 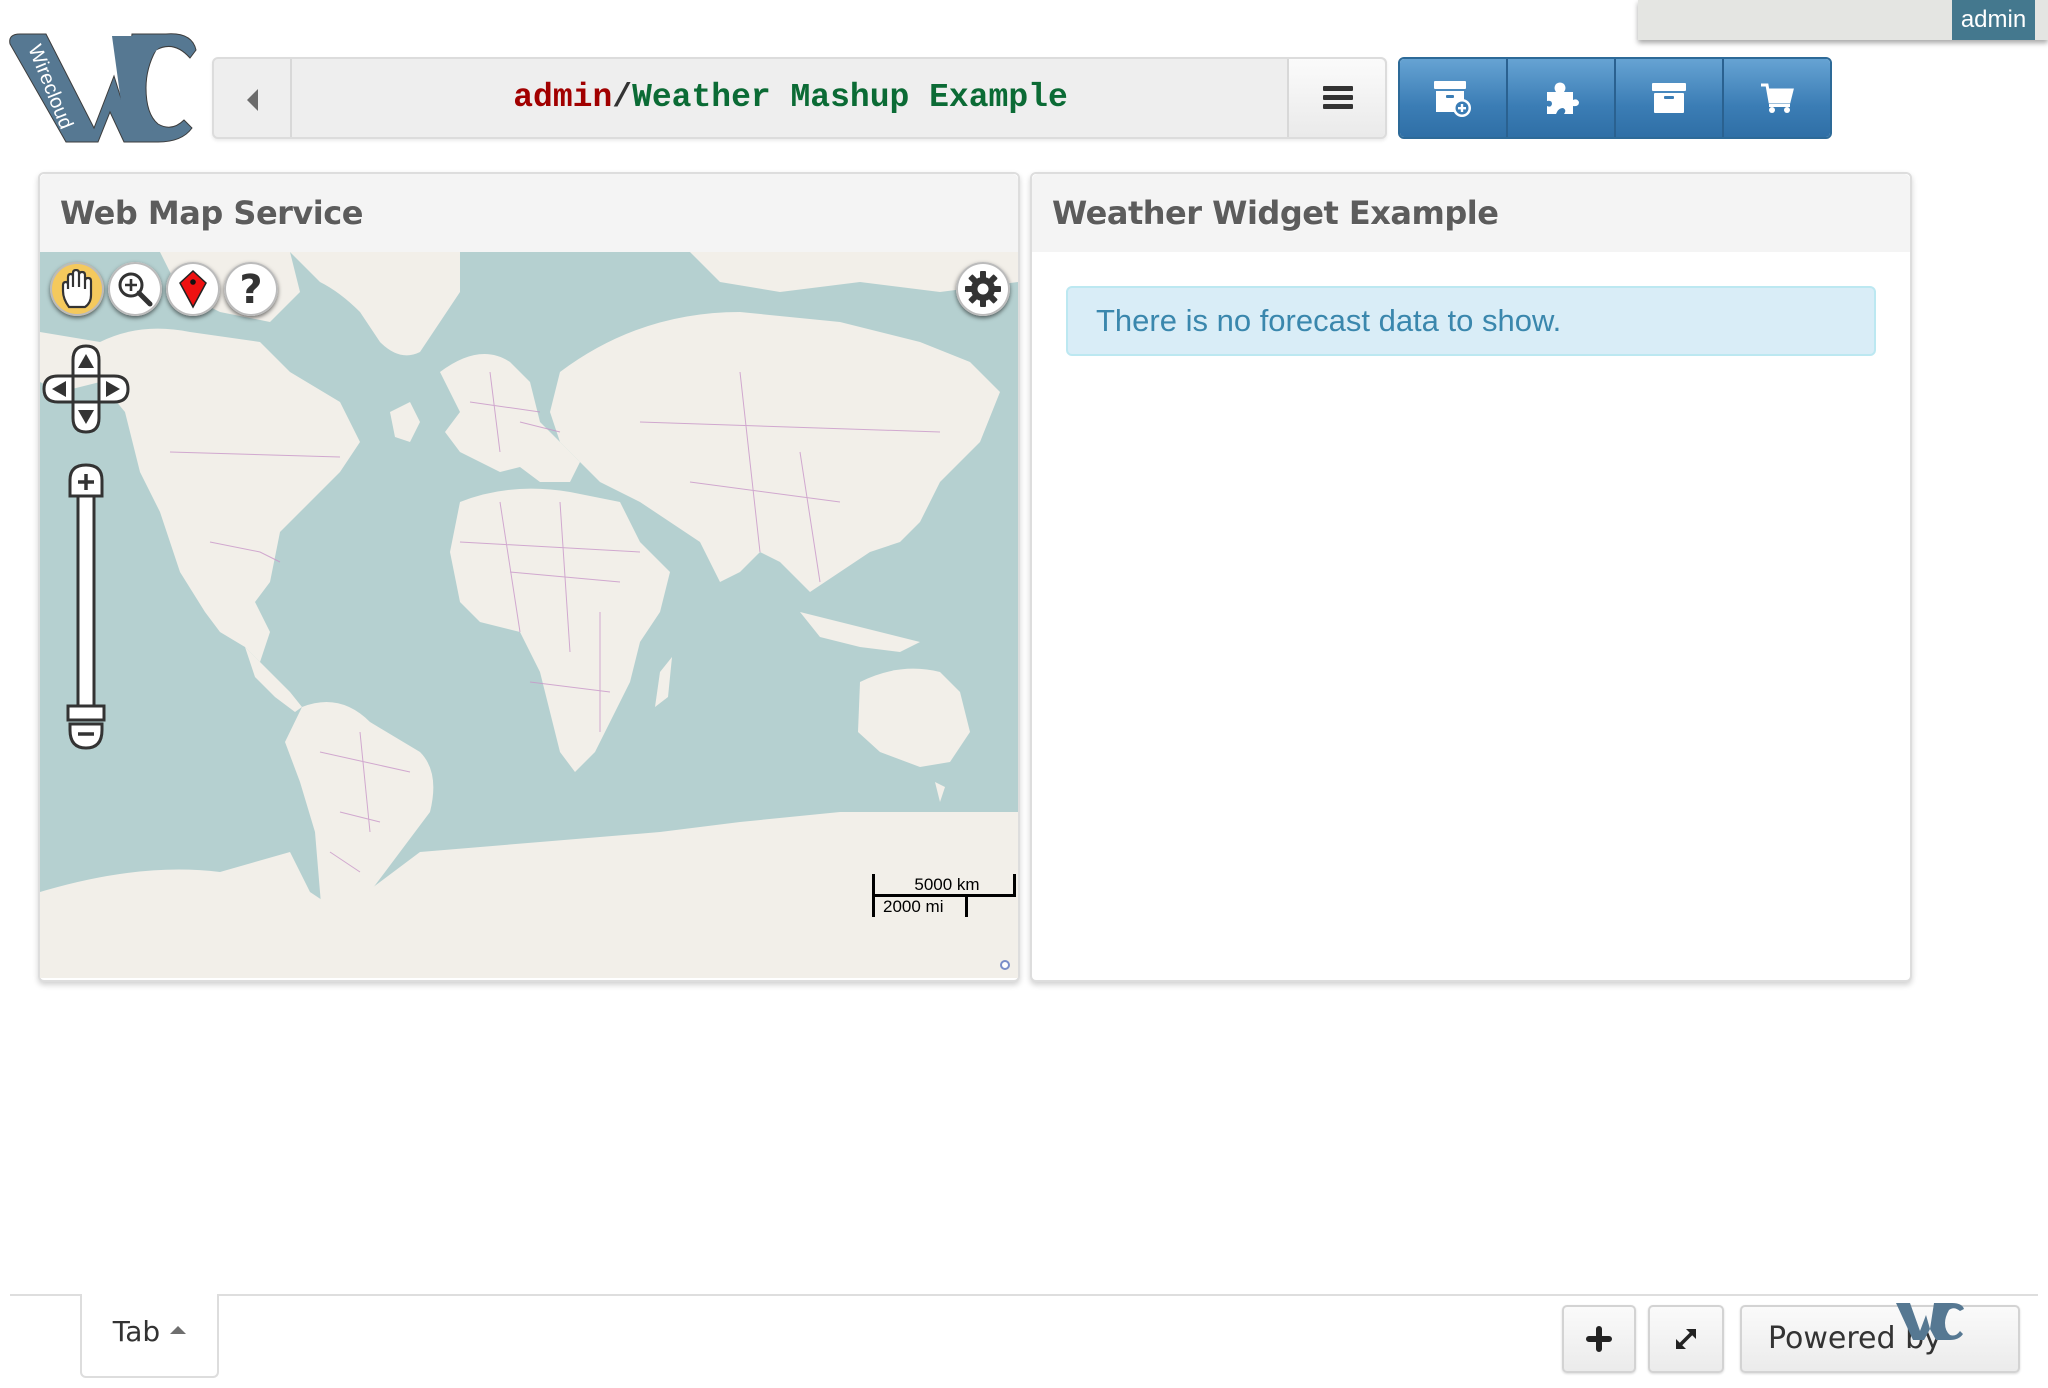 I want to click on map-settings-button, so click(x=983, y=289).